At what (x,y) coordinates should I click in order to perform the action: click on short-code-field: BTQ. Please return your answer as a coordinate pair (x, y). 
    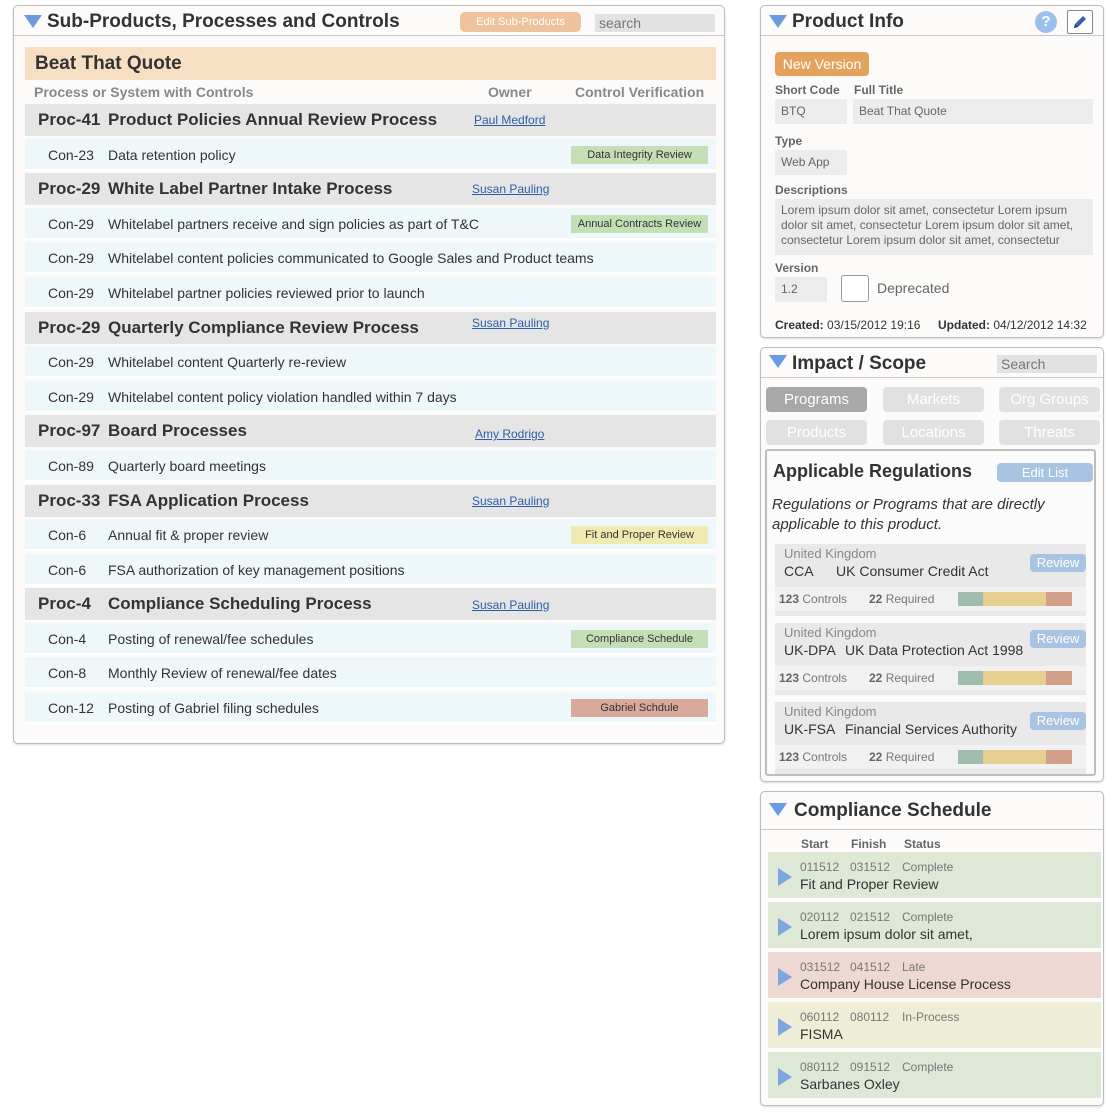
    Looking at the image, I should click on (811, 111).